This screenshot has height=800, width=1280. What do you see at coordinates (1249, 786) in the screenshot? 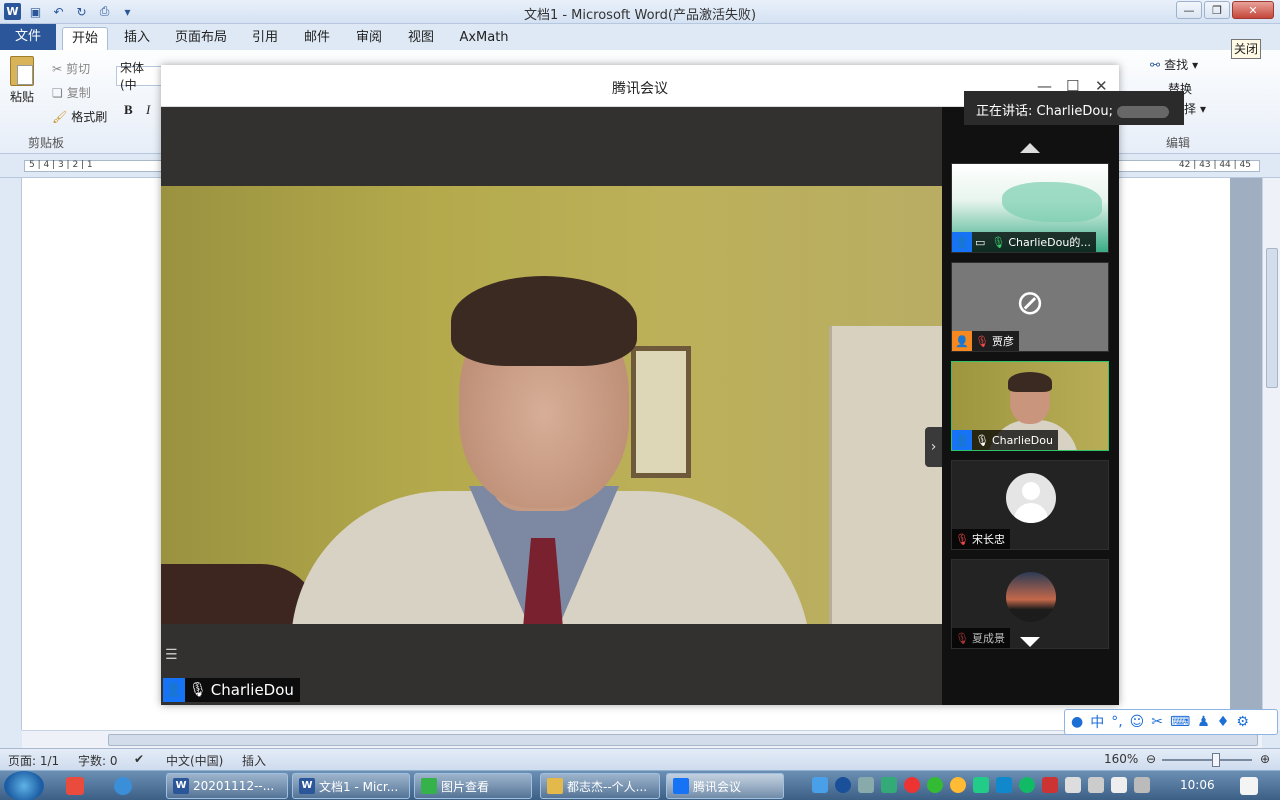
I see `notification-icon` at bounding box center [1249, 786].